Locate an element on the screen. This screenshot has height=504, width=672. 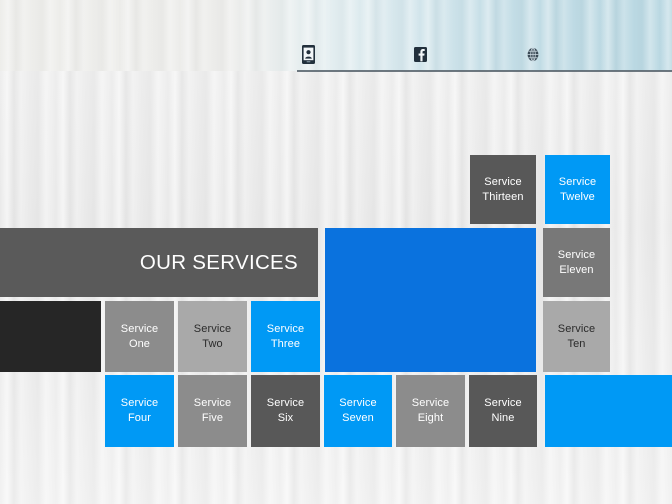
tile-label: Service Two is located at coordinates (212, 336).